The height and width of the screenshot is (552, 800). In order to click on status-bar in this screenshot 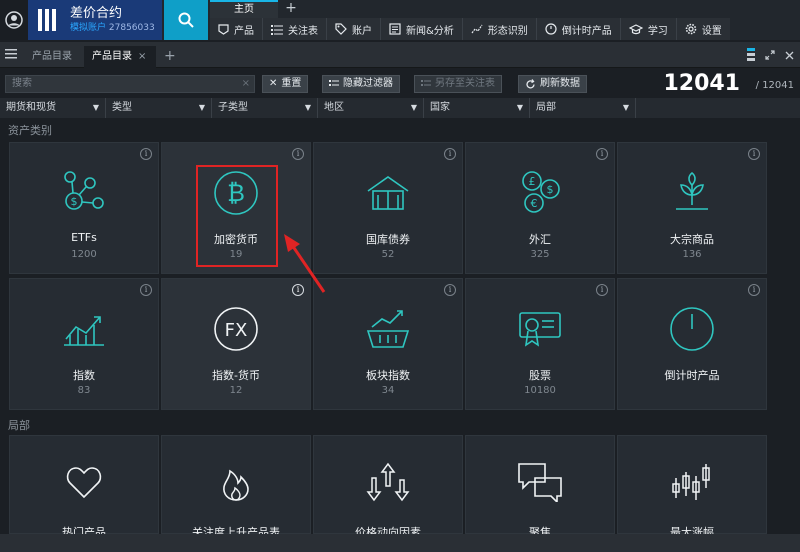, I will do `click(400, 543)`.